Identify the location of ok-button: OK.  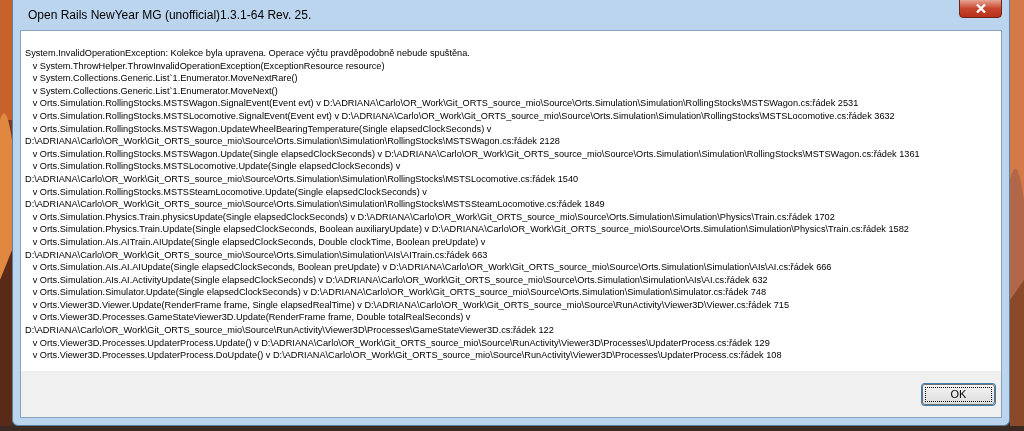
(958, 394).